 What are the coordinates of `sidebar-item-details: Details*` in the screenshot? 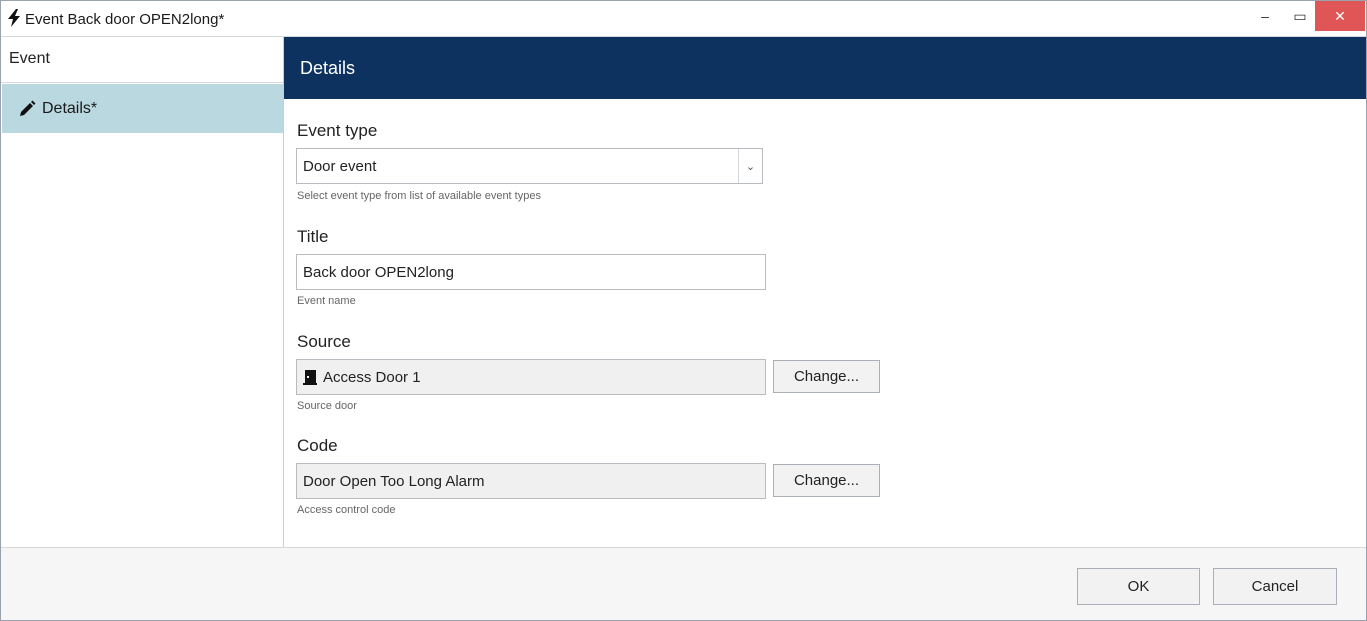 It's located at (142, 108).